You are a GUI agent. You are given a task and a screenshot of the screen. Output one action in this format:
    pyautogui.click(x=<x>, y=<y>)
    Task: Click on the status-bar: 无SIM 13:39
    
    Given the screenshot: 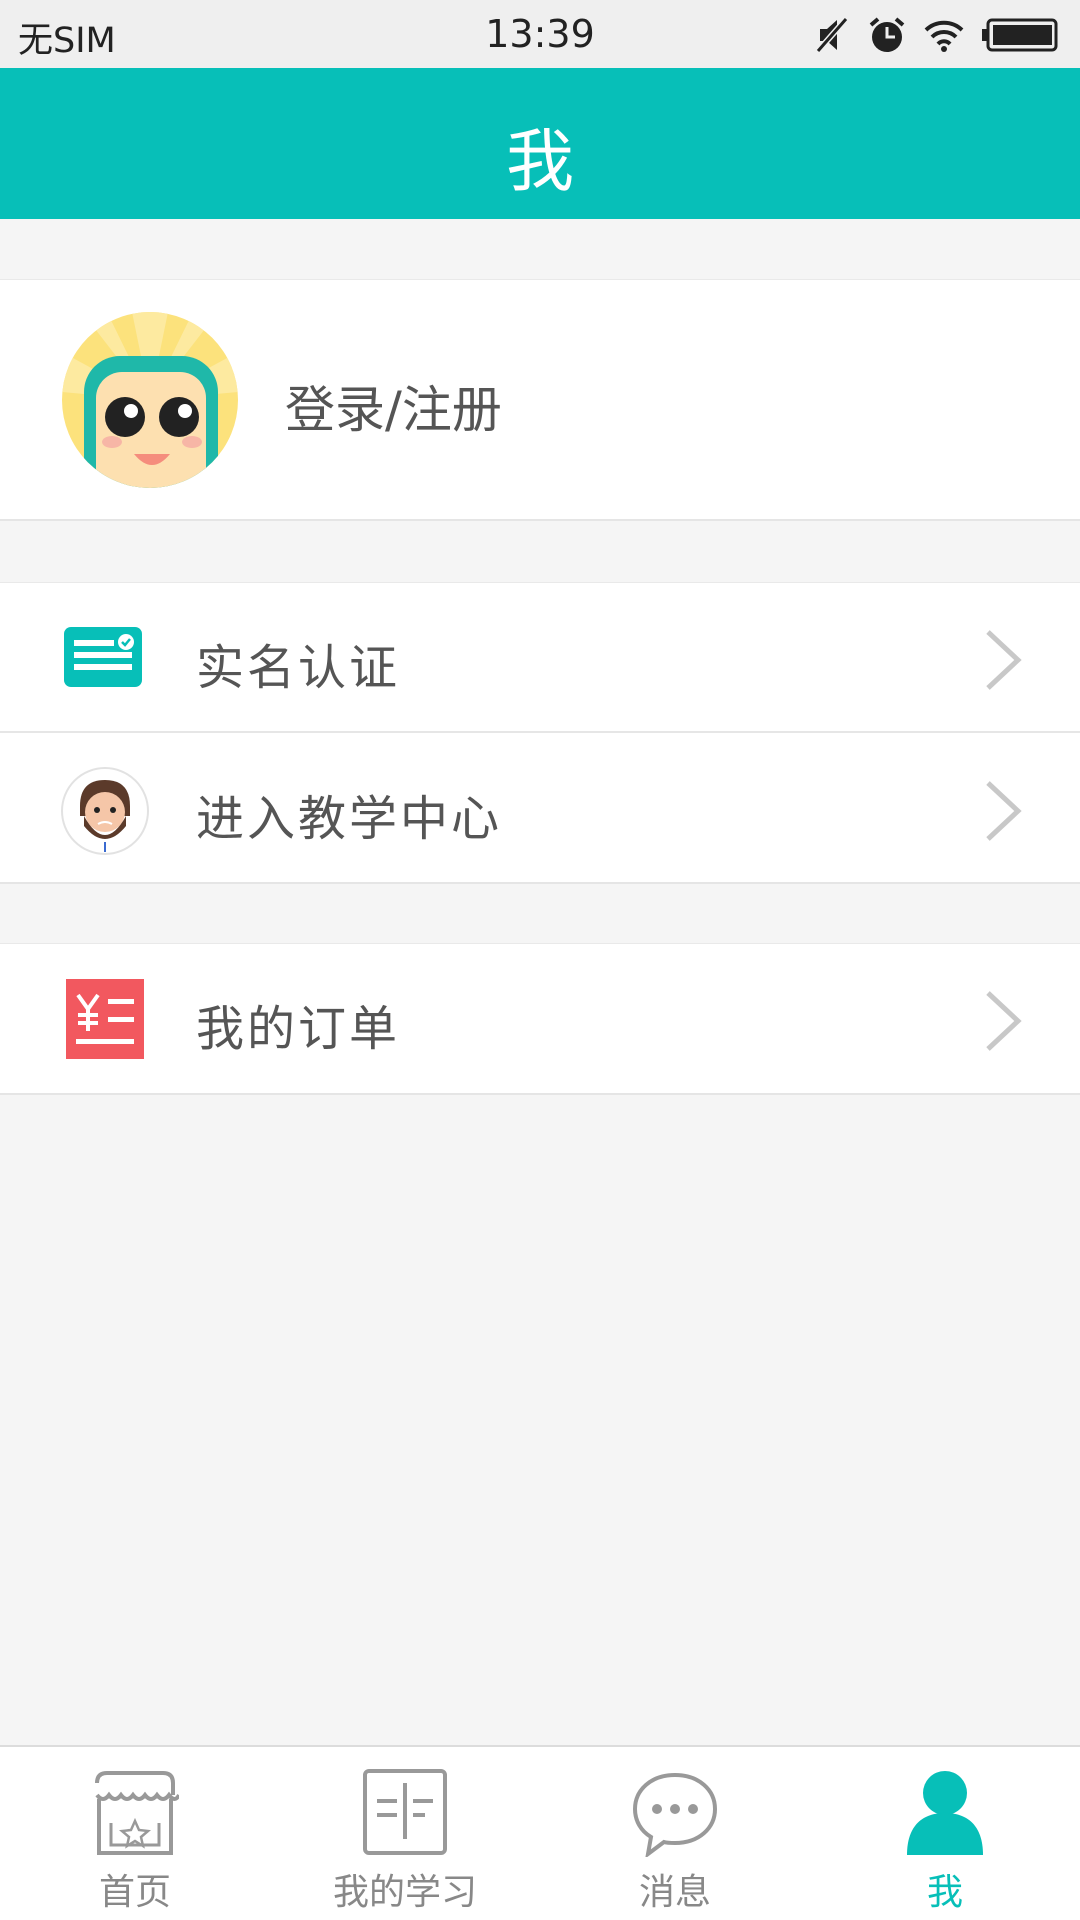 What is the action you would take?
    pyautogui.click(x=540, y=34)
    